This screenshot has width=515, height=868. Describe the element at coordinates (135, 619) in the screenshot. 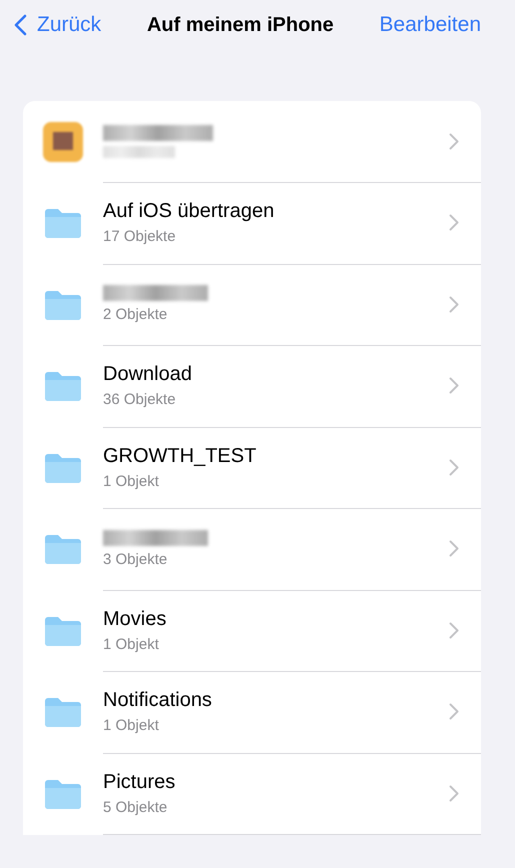

I see `item-title: Movies` at that location.